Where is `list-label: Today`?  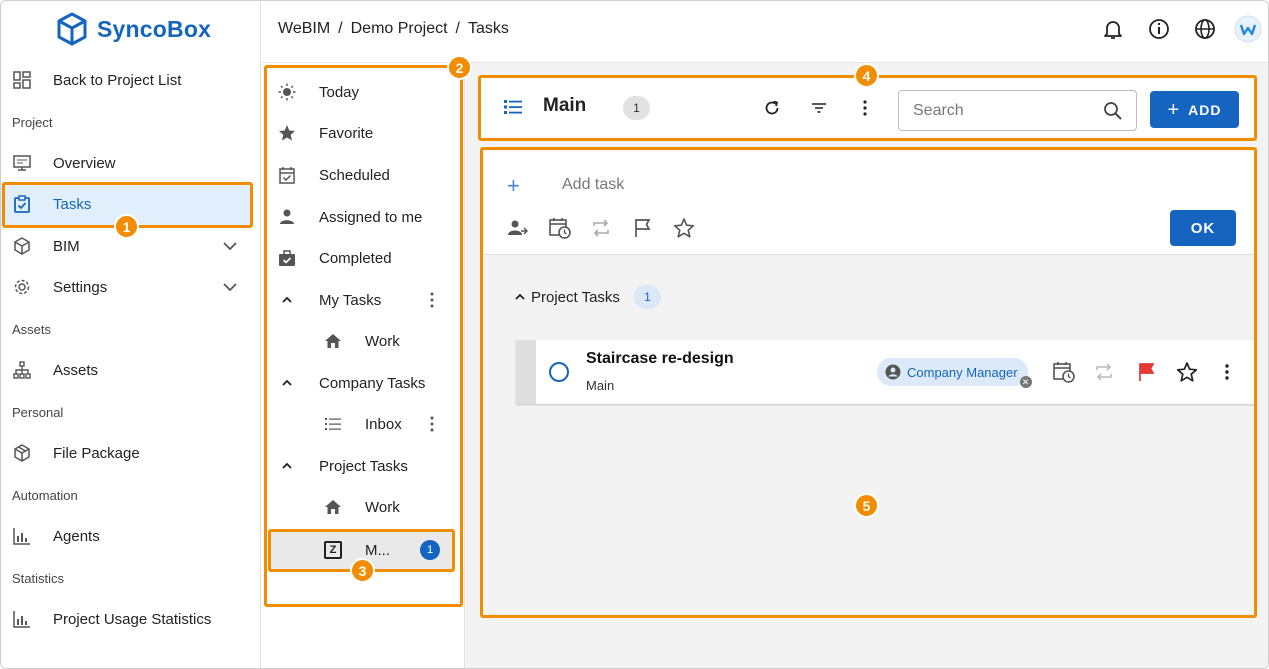
list-label: Today is located at coordinates (339, 92).